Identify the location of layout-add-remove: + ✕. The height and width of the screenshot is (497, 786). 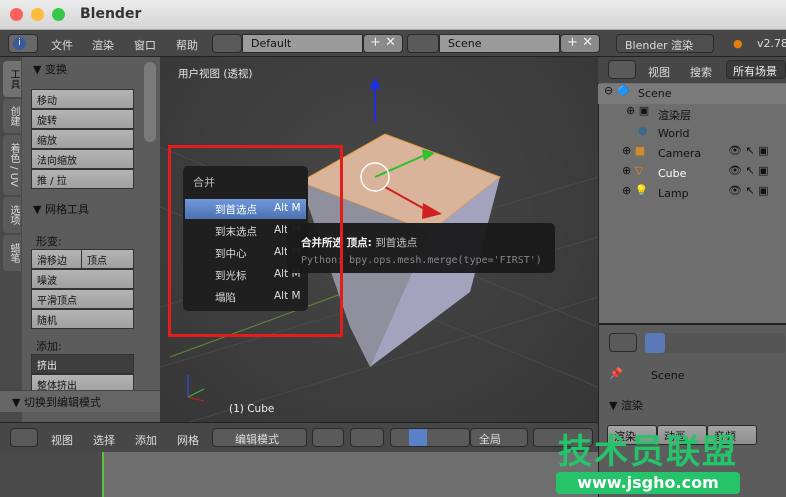
(383, 43).